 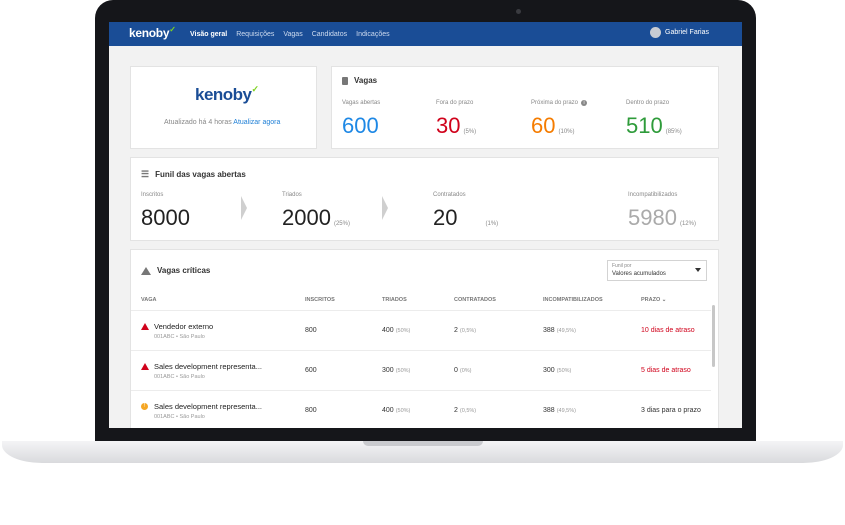 What do you see at coordinates (622, 266) in the screenshot?
I see `select-label: Funil por` at bounding box center [622, 266].